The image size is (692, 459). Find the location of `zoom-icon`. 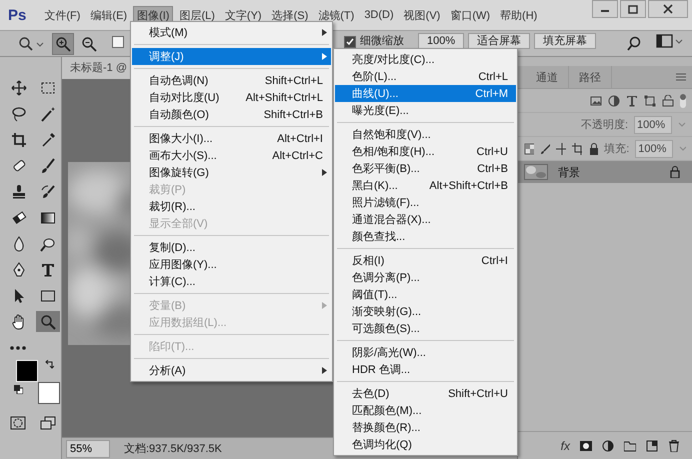

zoom-icon is located at coordinates (48, 321).